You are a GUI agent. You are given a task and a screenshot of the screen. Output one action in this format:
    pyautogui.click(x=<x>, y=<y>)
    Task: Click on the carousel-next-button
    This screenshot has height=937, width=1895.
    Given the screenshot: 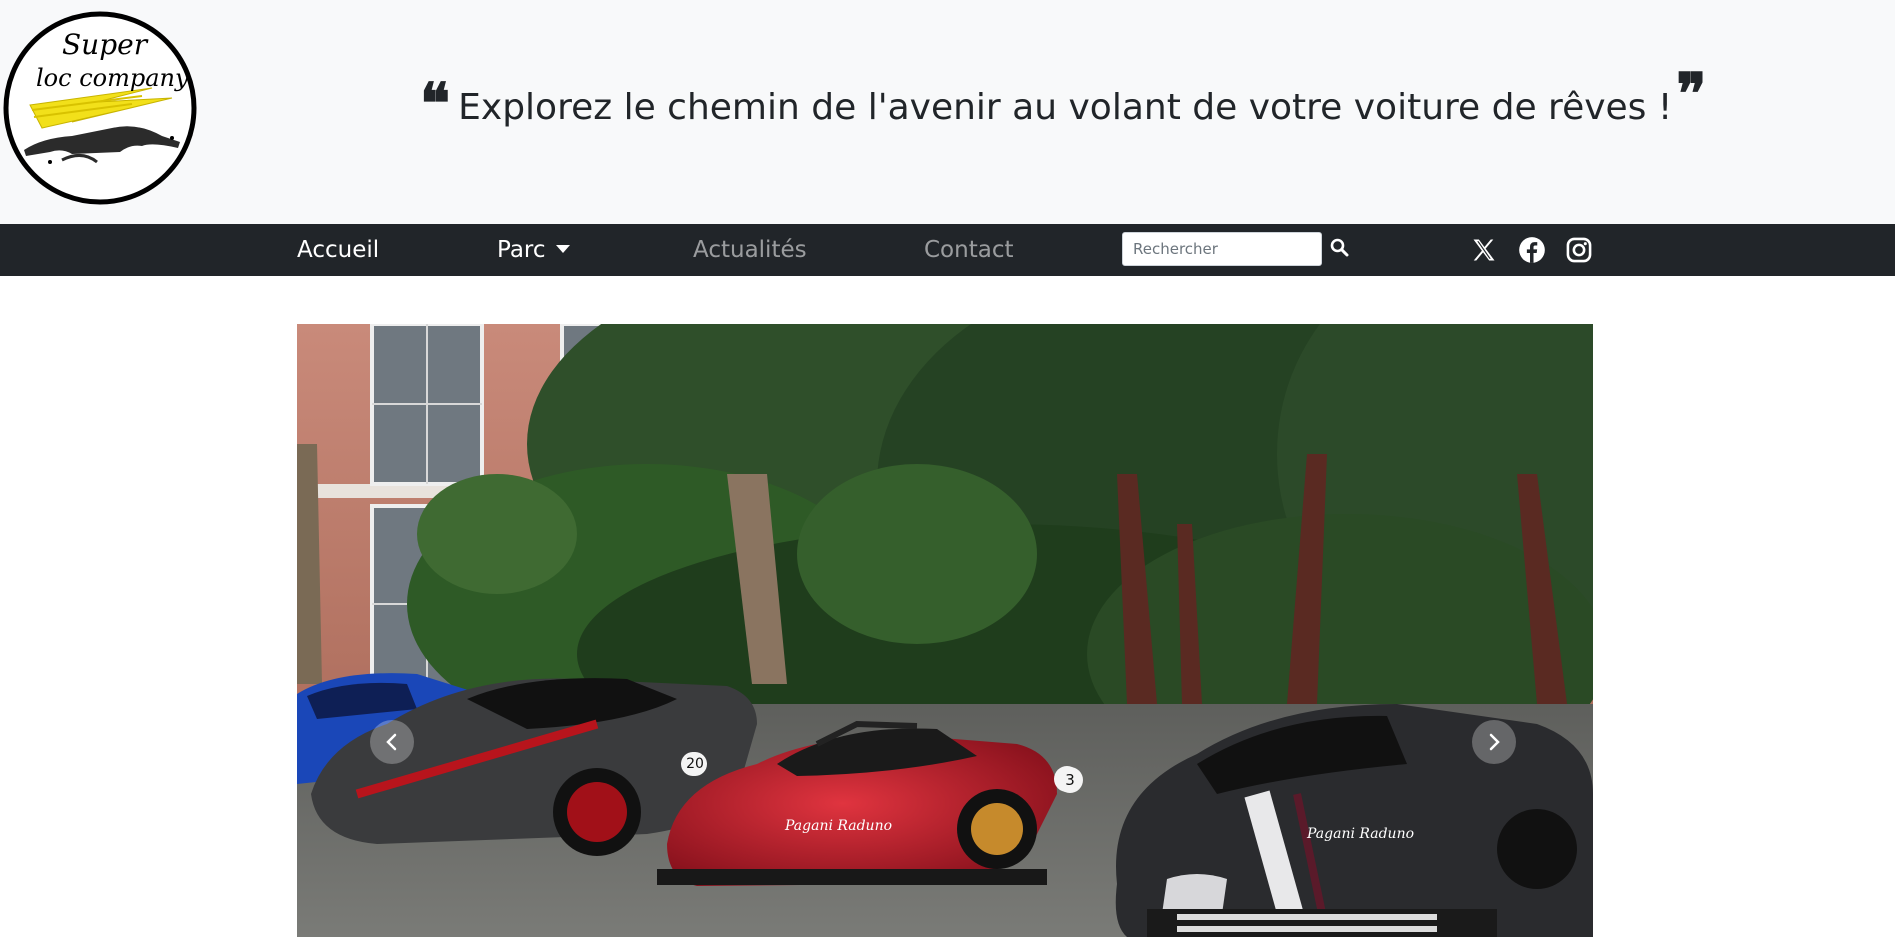 What is the action you would take?
    pyautogui.click(x=1494, y=742)
    